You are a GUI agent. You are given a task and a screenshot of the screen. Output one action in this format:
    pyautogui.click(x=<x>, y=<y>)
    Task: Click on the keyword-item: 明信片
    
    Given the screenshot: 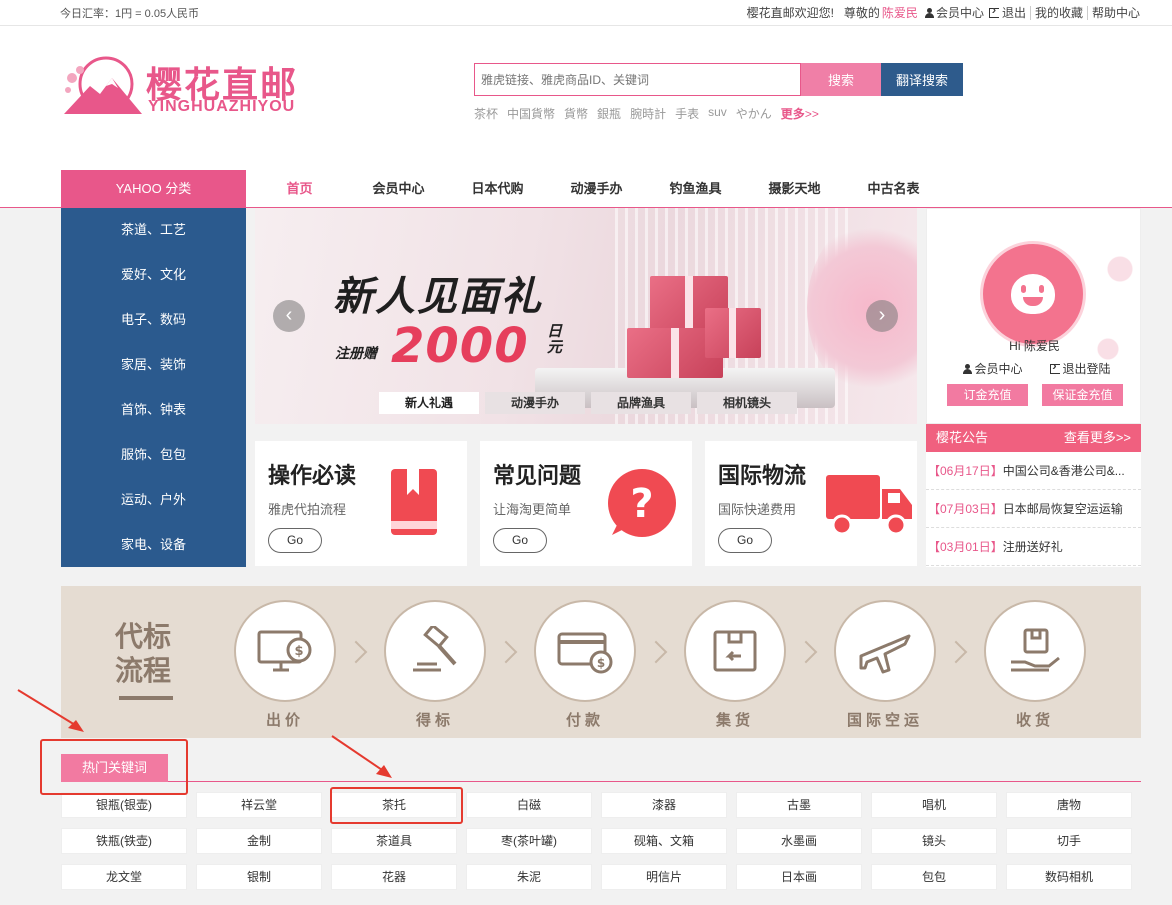 What is the action you would take?
    pyautogui.click(x=664, y=877)
    